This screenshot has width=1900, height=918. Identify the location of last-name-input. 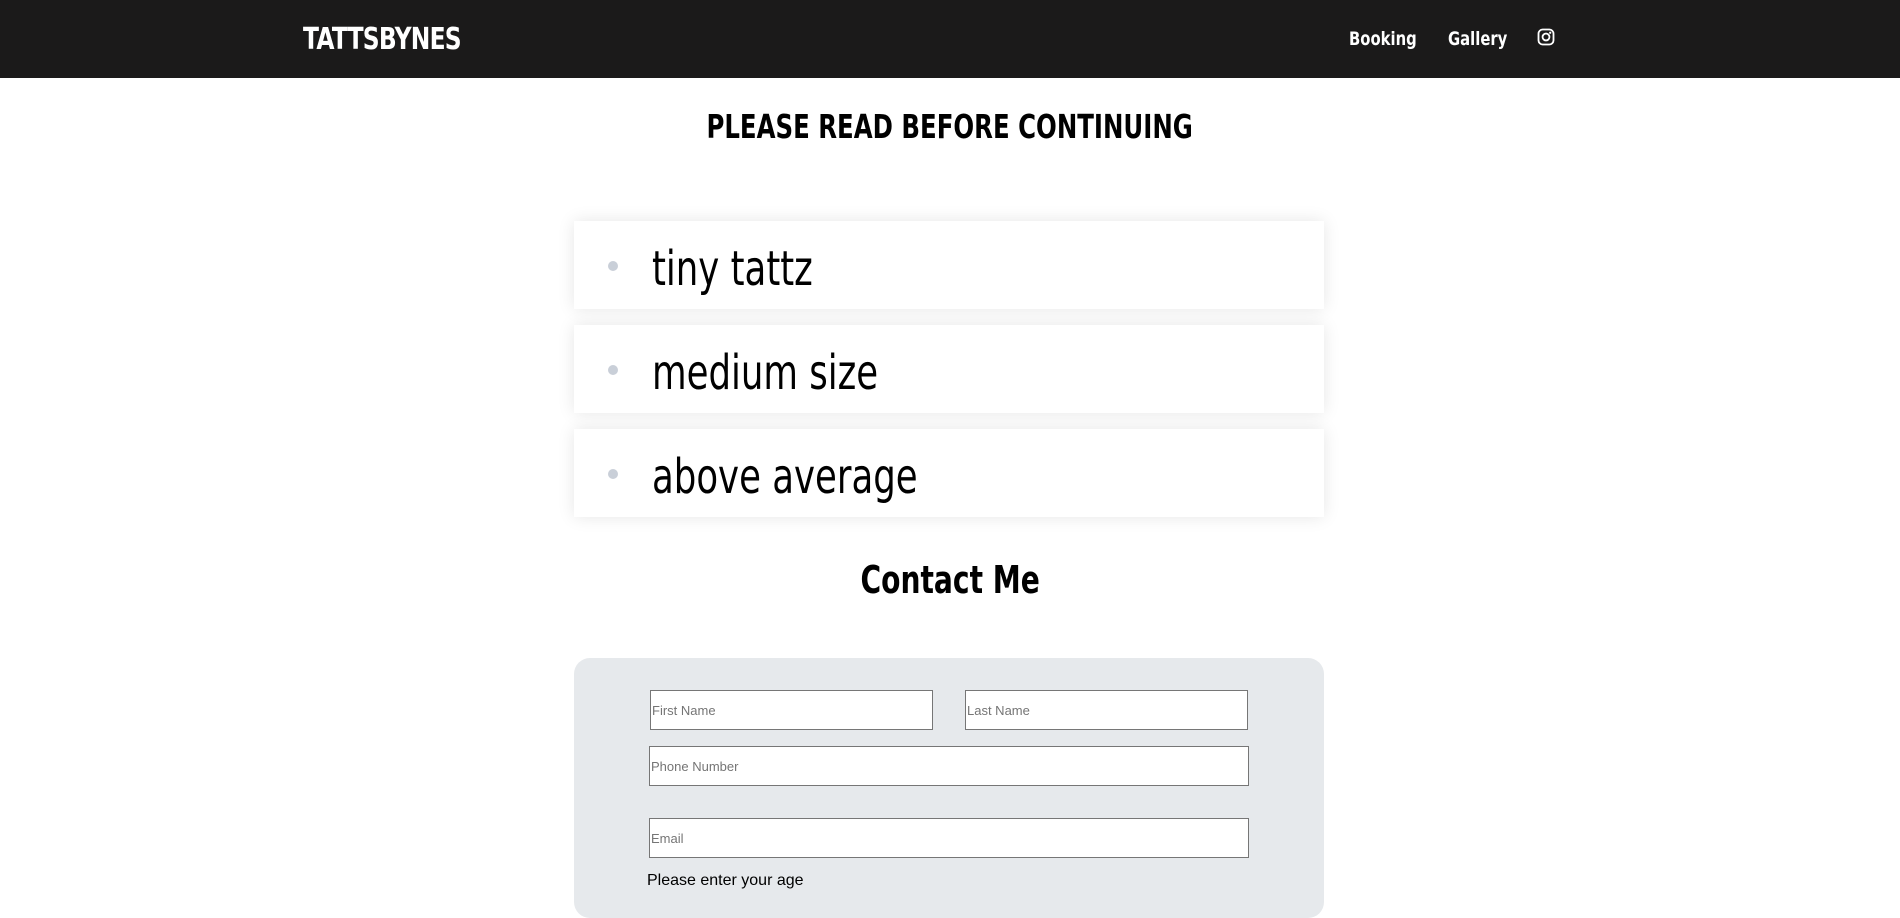
(1106, 710).